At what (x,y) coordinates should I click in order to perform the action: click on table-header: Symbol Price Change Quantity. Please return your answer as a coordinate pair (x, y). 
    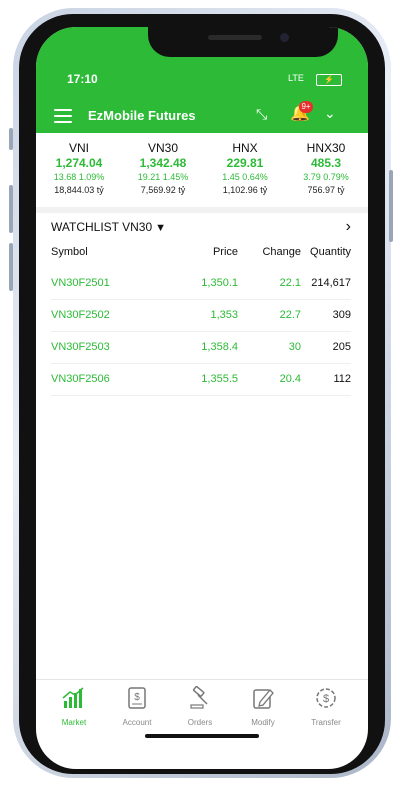
    Looking at the image, I should click on (201, 254).